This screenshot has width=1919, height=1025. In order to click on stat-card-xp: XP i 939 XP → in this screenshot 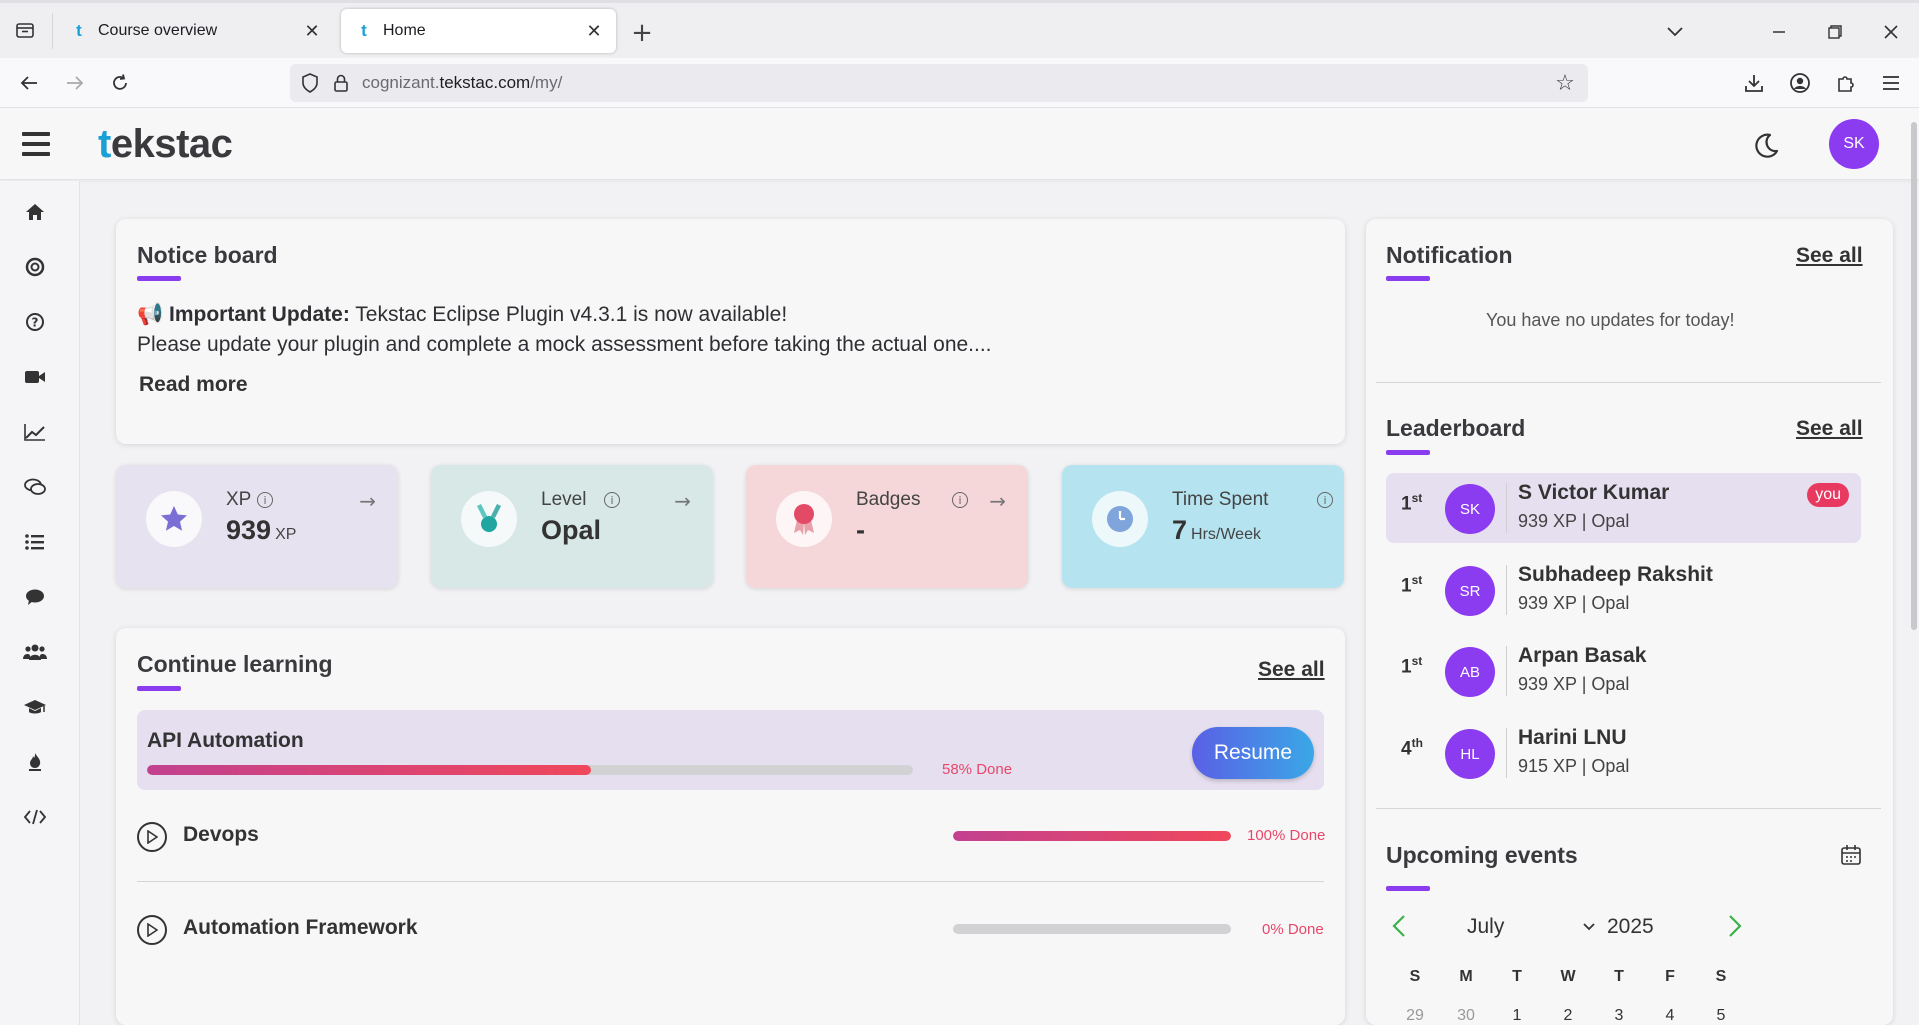, I will do `click(257, 526)`.